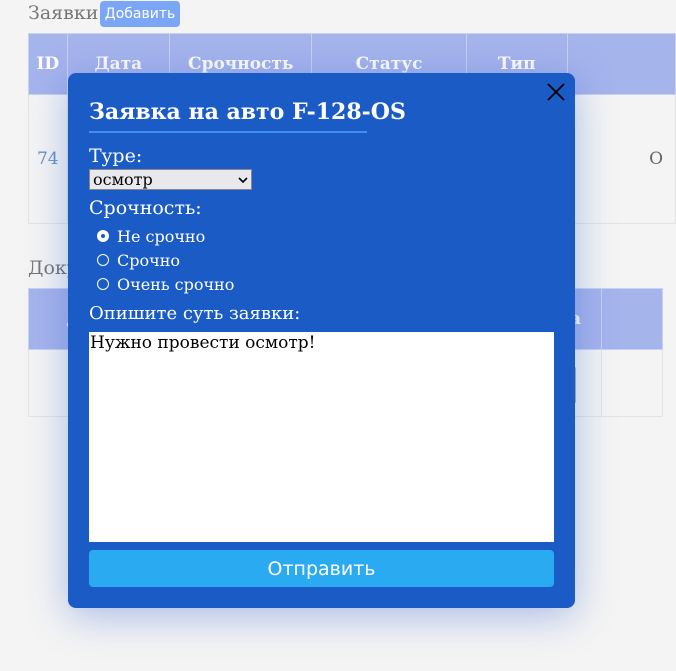  I want to click on column-header-id: ID, so click(48, 64).